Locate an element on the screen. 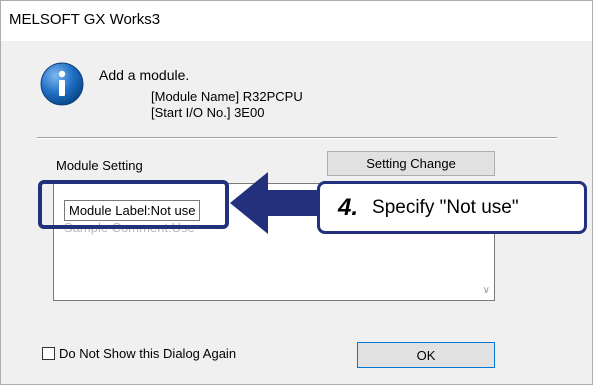 Image resolution: width=593 pixels, height=385 pixels. instruction-callout: 4. Specify "Not use" is located at coordinates (452, 207).